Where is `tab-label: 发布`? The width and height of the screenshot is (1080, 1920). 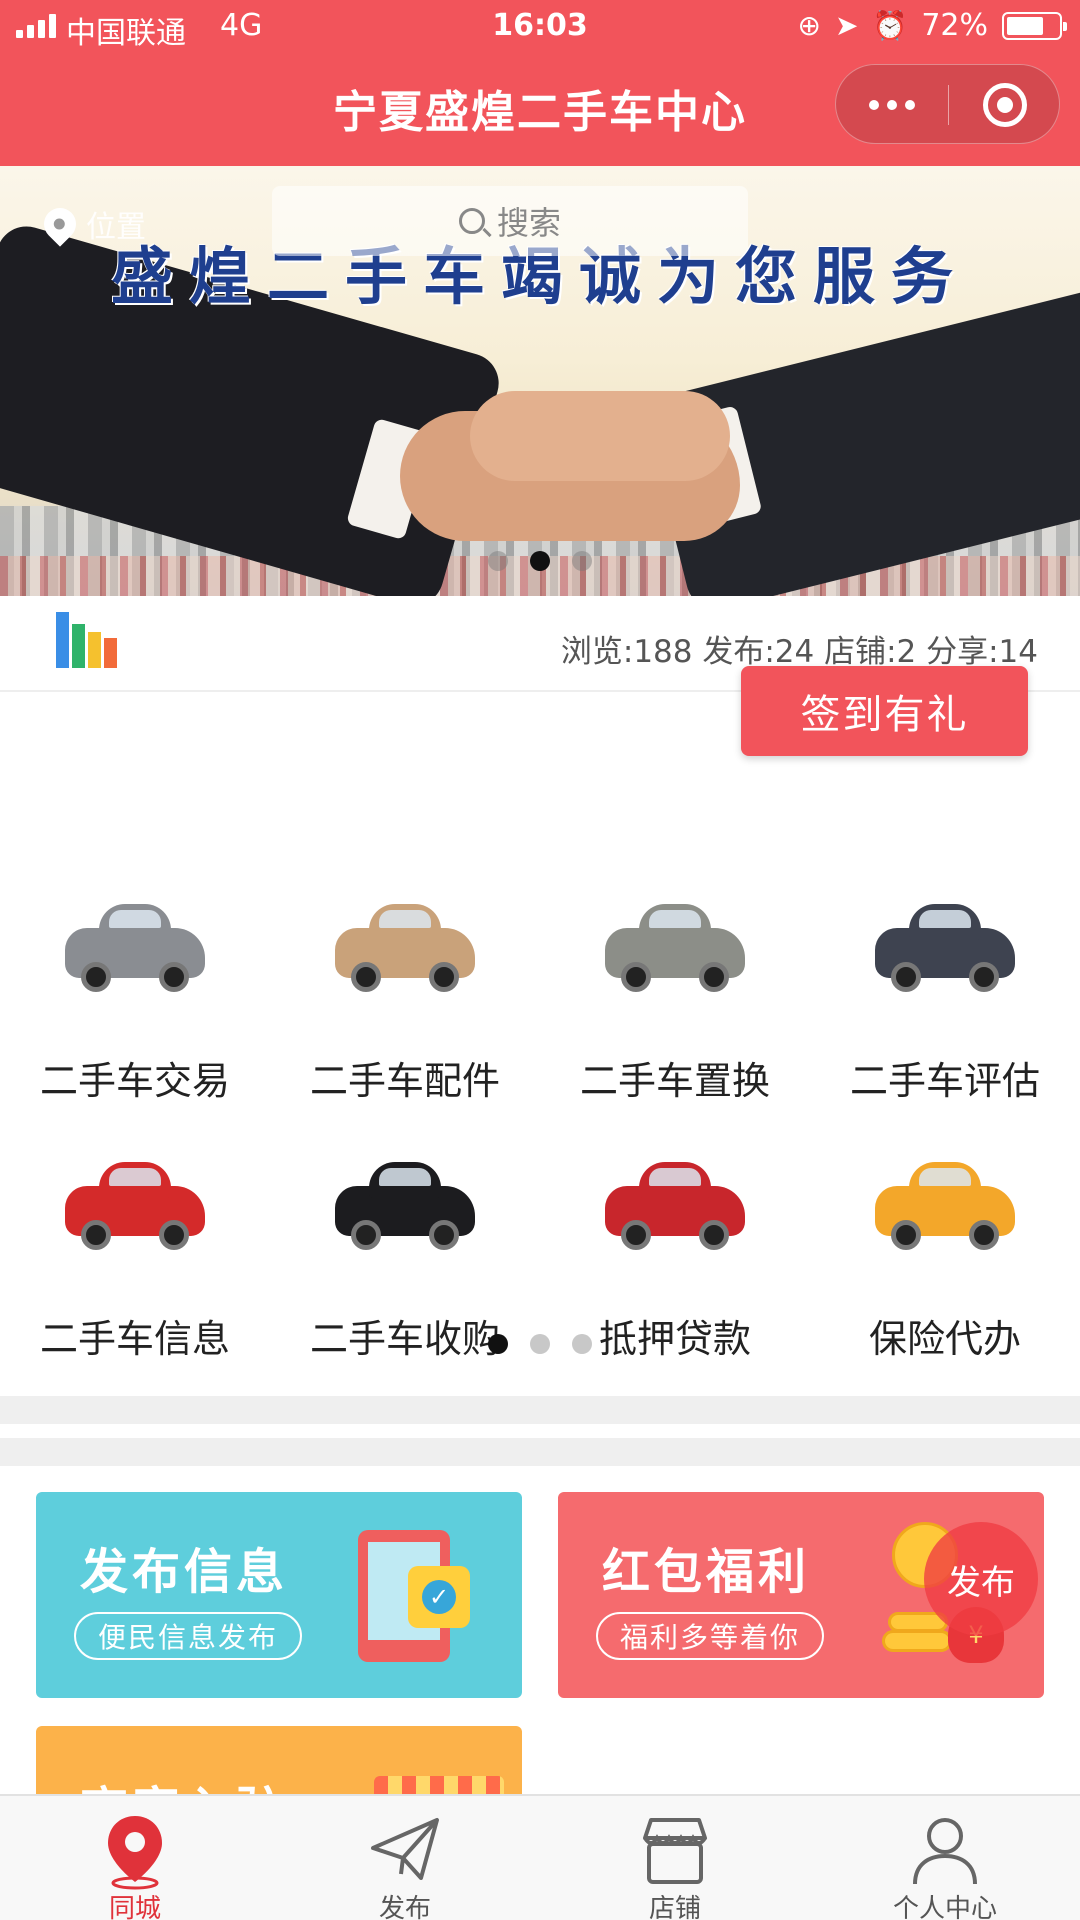 tab-label: 发布 is located at coordinates (404, 1907).